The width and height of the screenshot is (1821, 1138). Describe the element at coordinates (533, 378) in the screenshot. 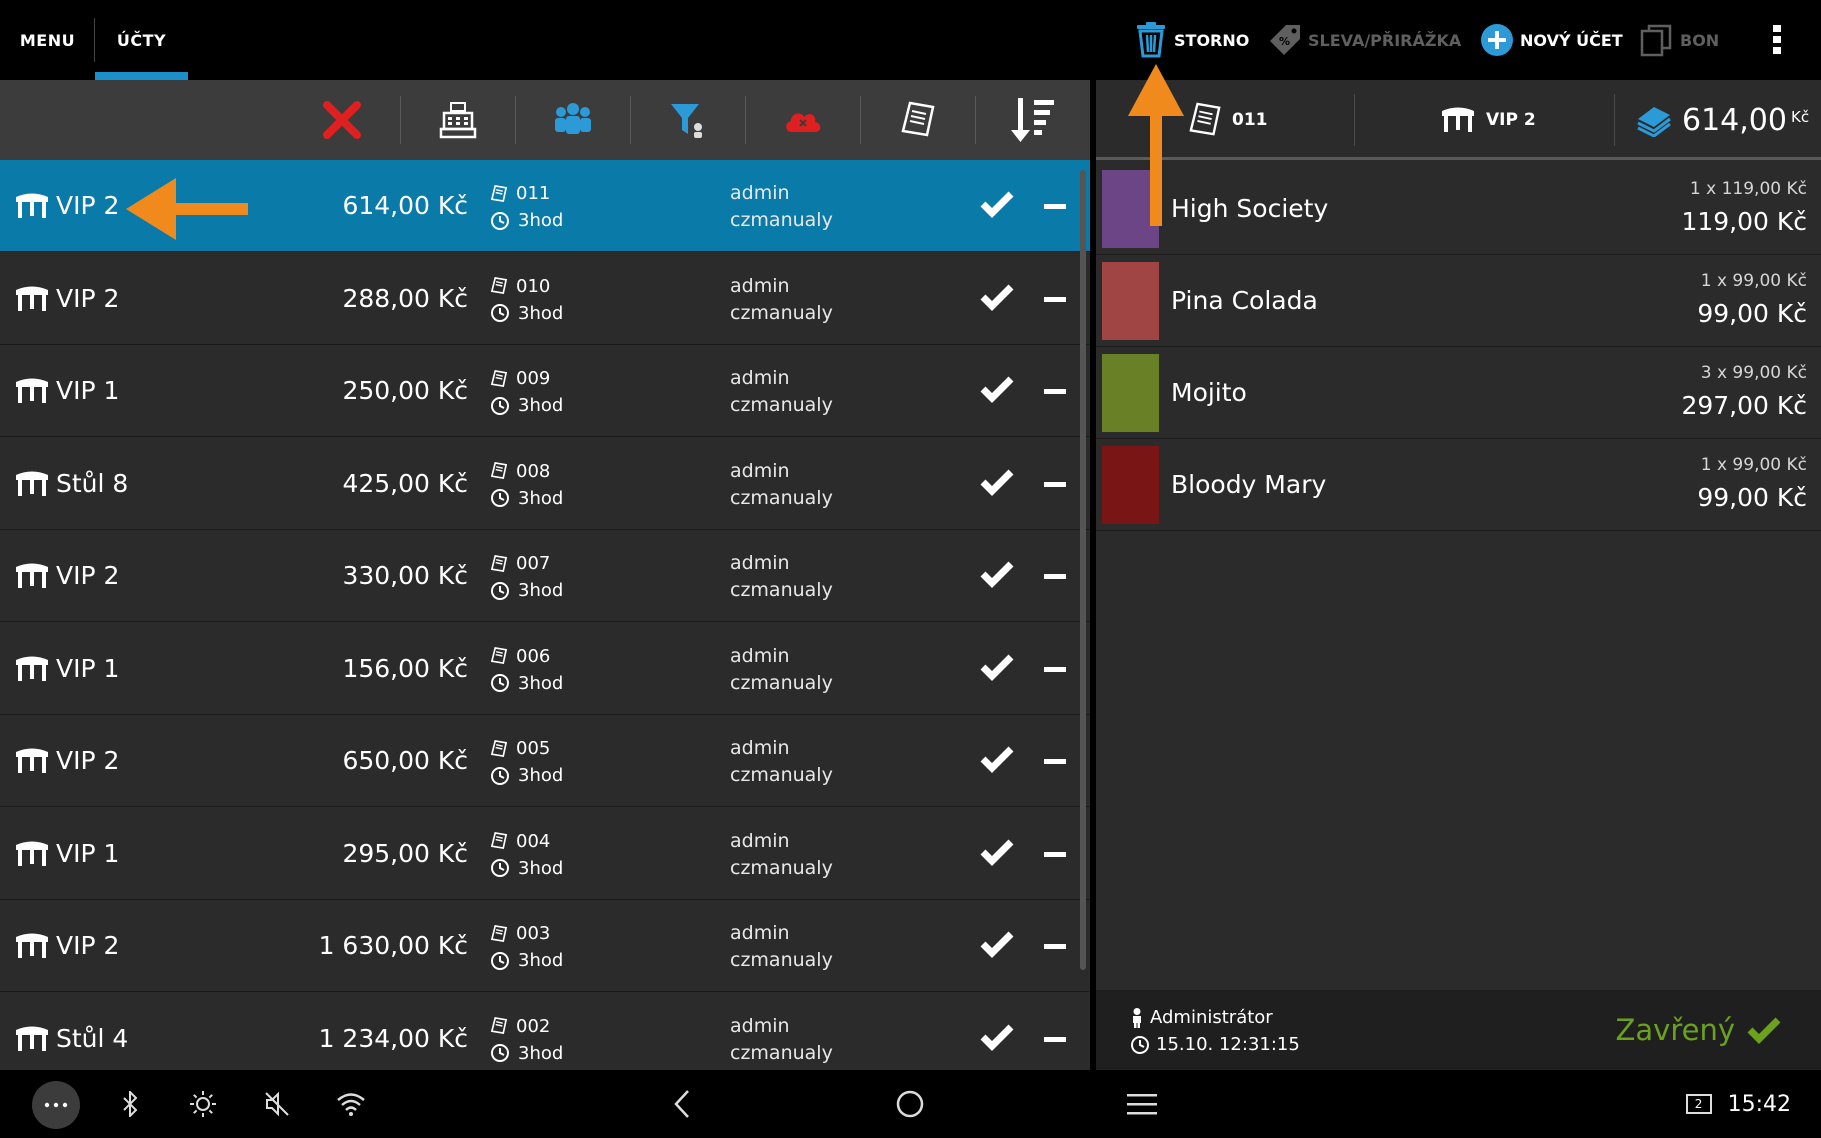

I see `account-number: 009` at that location.